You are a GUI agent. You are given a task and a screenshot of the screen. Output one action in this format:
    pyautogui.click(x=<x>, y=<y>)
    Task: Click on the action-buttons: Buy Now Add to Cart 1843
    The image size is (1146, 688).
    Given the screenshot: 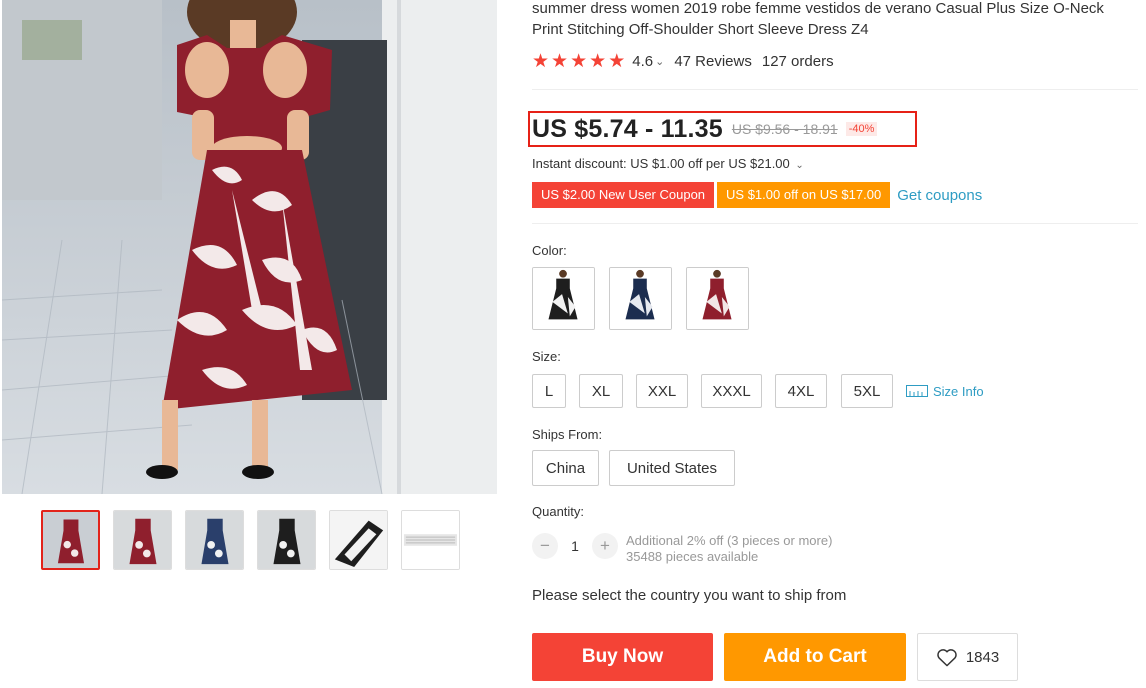 What is the action you would take?
    pyautogui.click(x=775, y=657)
    